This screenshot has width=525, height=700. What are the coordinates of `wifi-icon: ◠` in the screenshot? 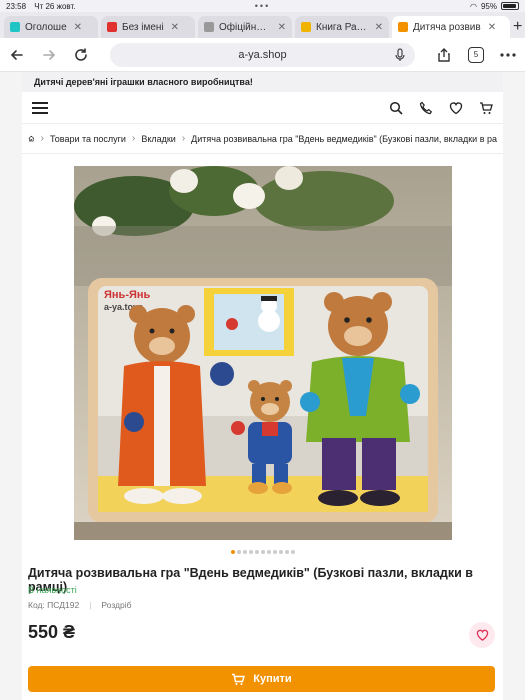 It's located at (473, 6).